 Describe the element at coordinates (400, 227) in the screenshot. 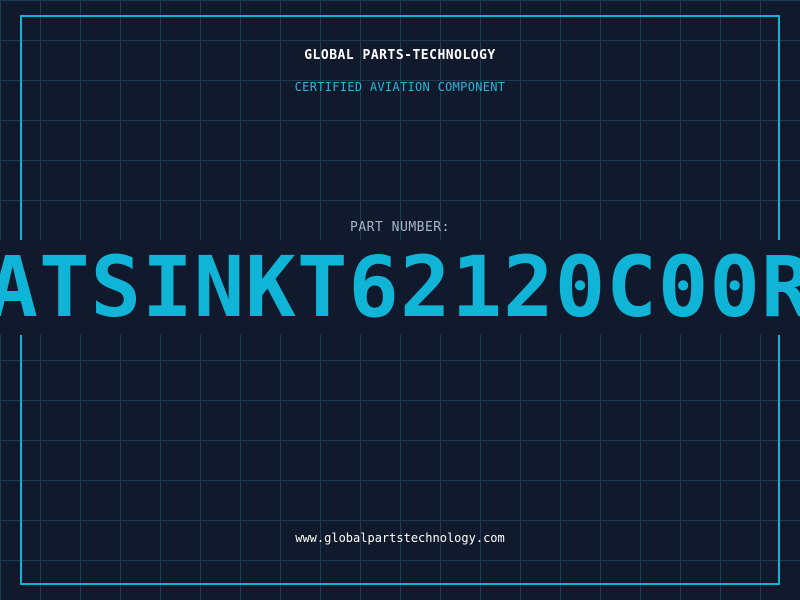

I see `part-number-label: PART NUMBER:` at that location.